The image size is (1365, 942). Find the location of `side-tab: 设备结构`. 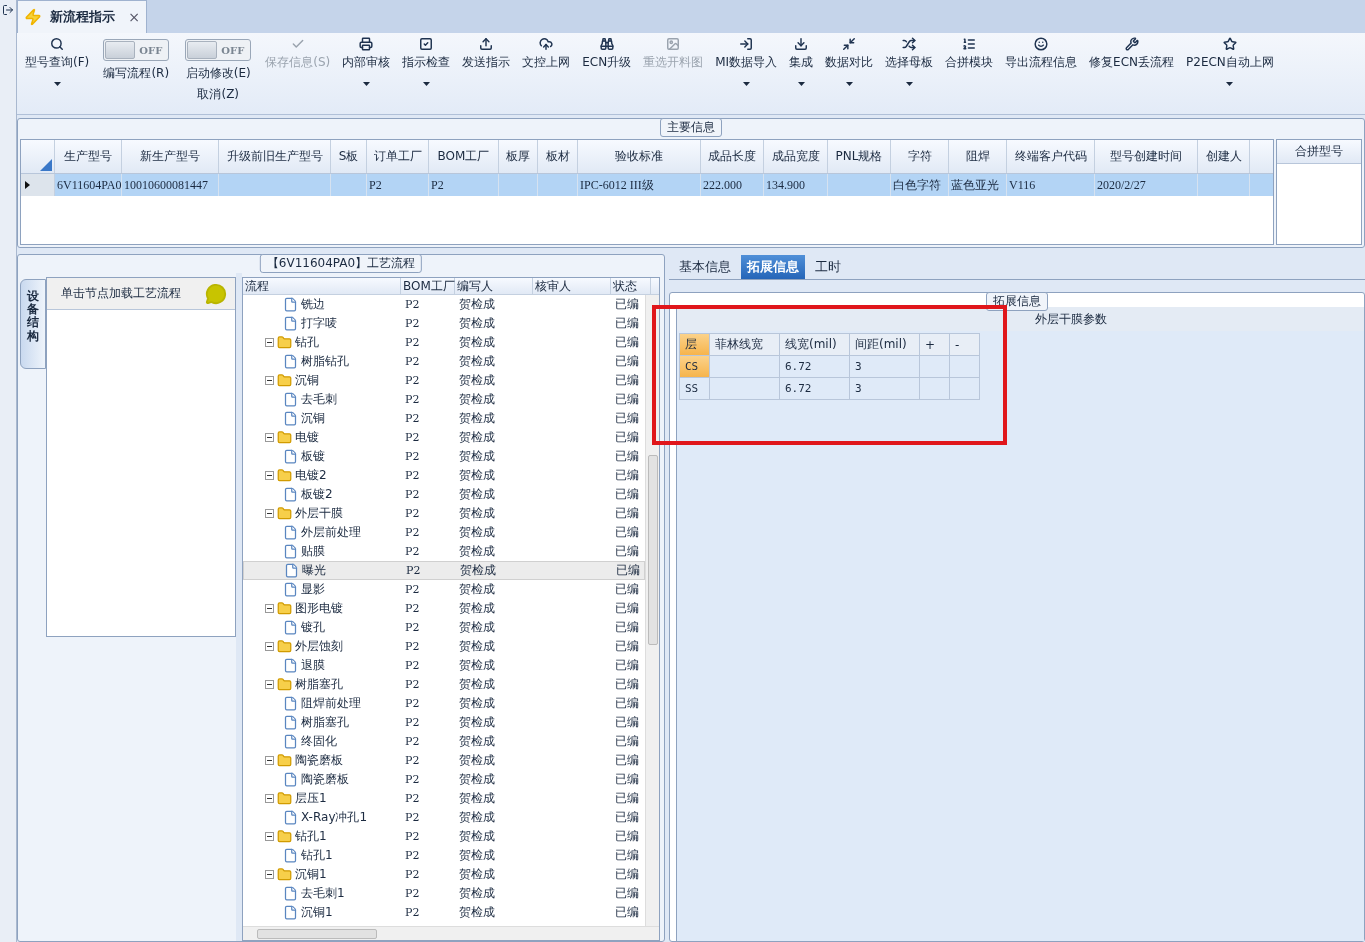

side-tab: 设备结构 is located at coordinates (33, 324).